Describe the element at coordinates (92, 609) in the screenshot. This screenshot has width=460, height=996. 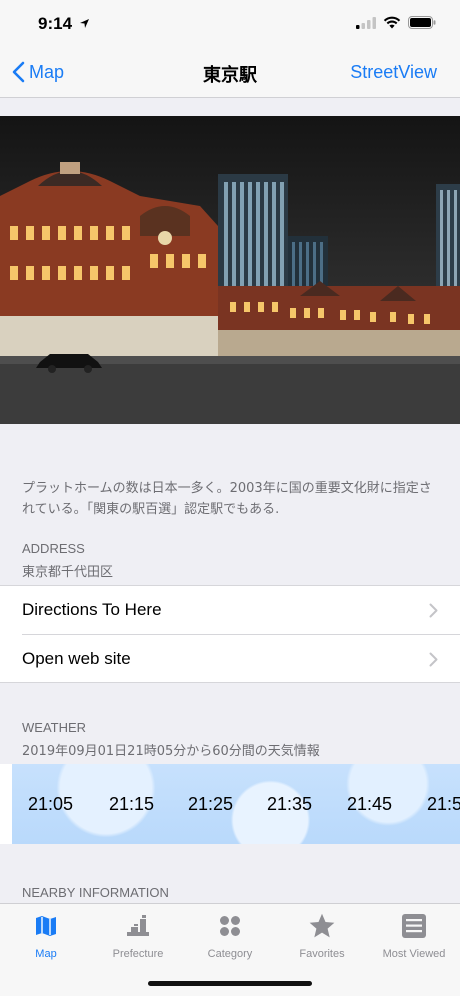
I see `directions-label: Directions To Here` at that location.